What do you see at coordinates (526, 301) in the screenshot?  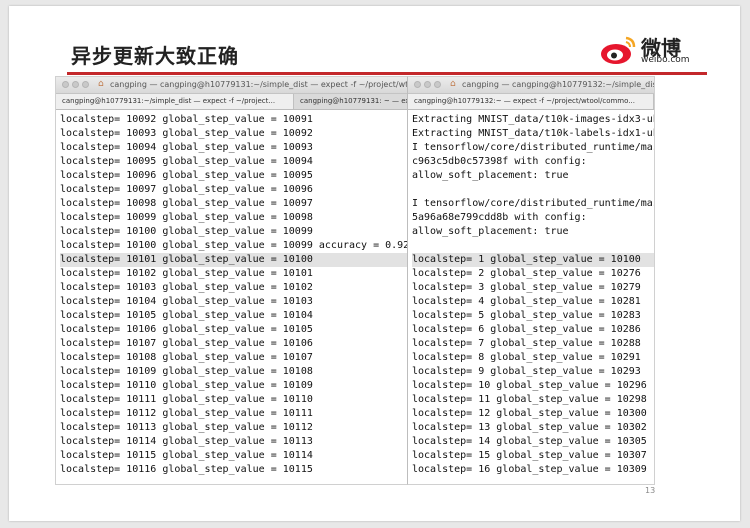 I see `terminal-line: localstep= 4 global_step_value = 10281` at bounding box center [526, 301].